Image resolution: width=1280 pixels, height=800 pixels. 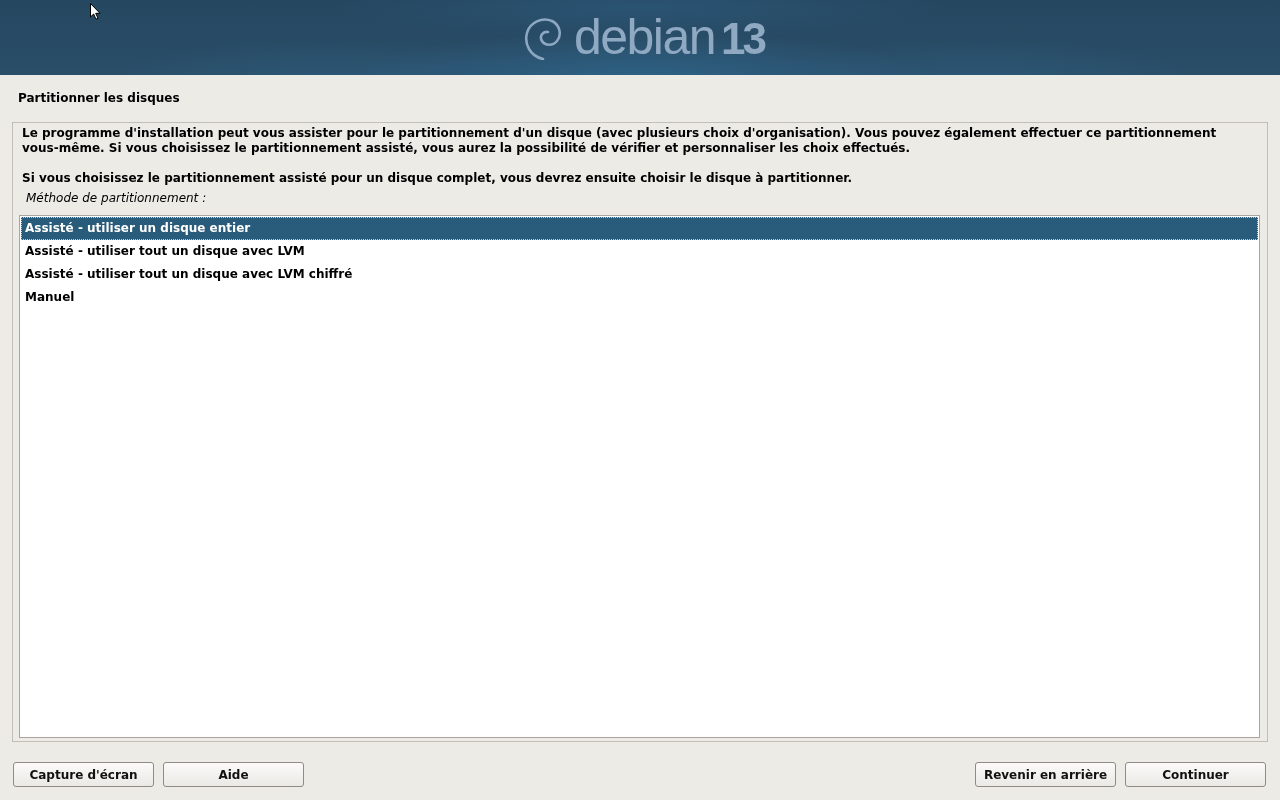 What do you see at coordinates (542, 37) in the screenshot?
I see `swirl-logo-icon` at bounding box center [542, 37].